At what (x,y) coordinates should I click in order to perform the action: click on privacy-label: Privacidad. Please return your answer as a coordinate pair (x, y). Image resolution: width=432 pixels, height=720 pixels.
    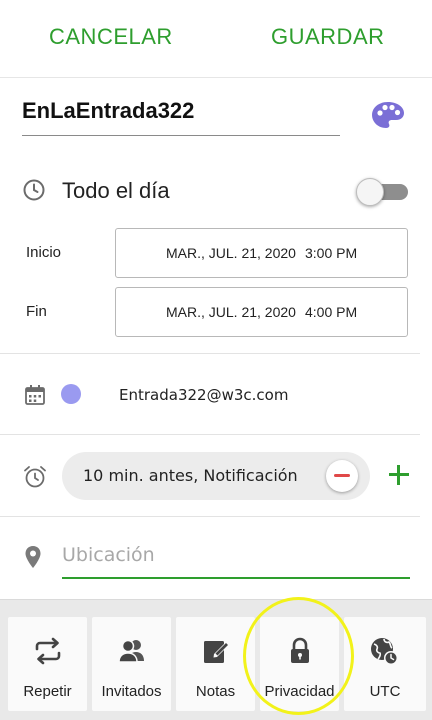
    Looking at the image, I should click on (299, 691).